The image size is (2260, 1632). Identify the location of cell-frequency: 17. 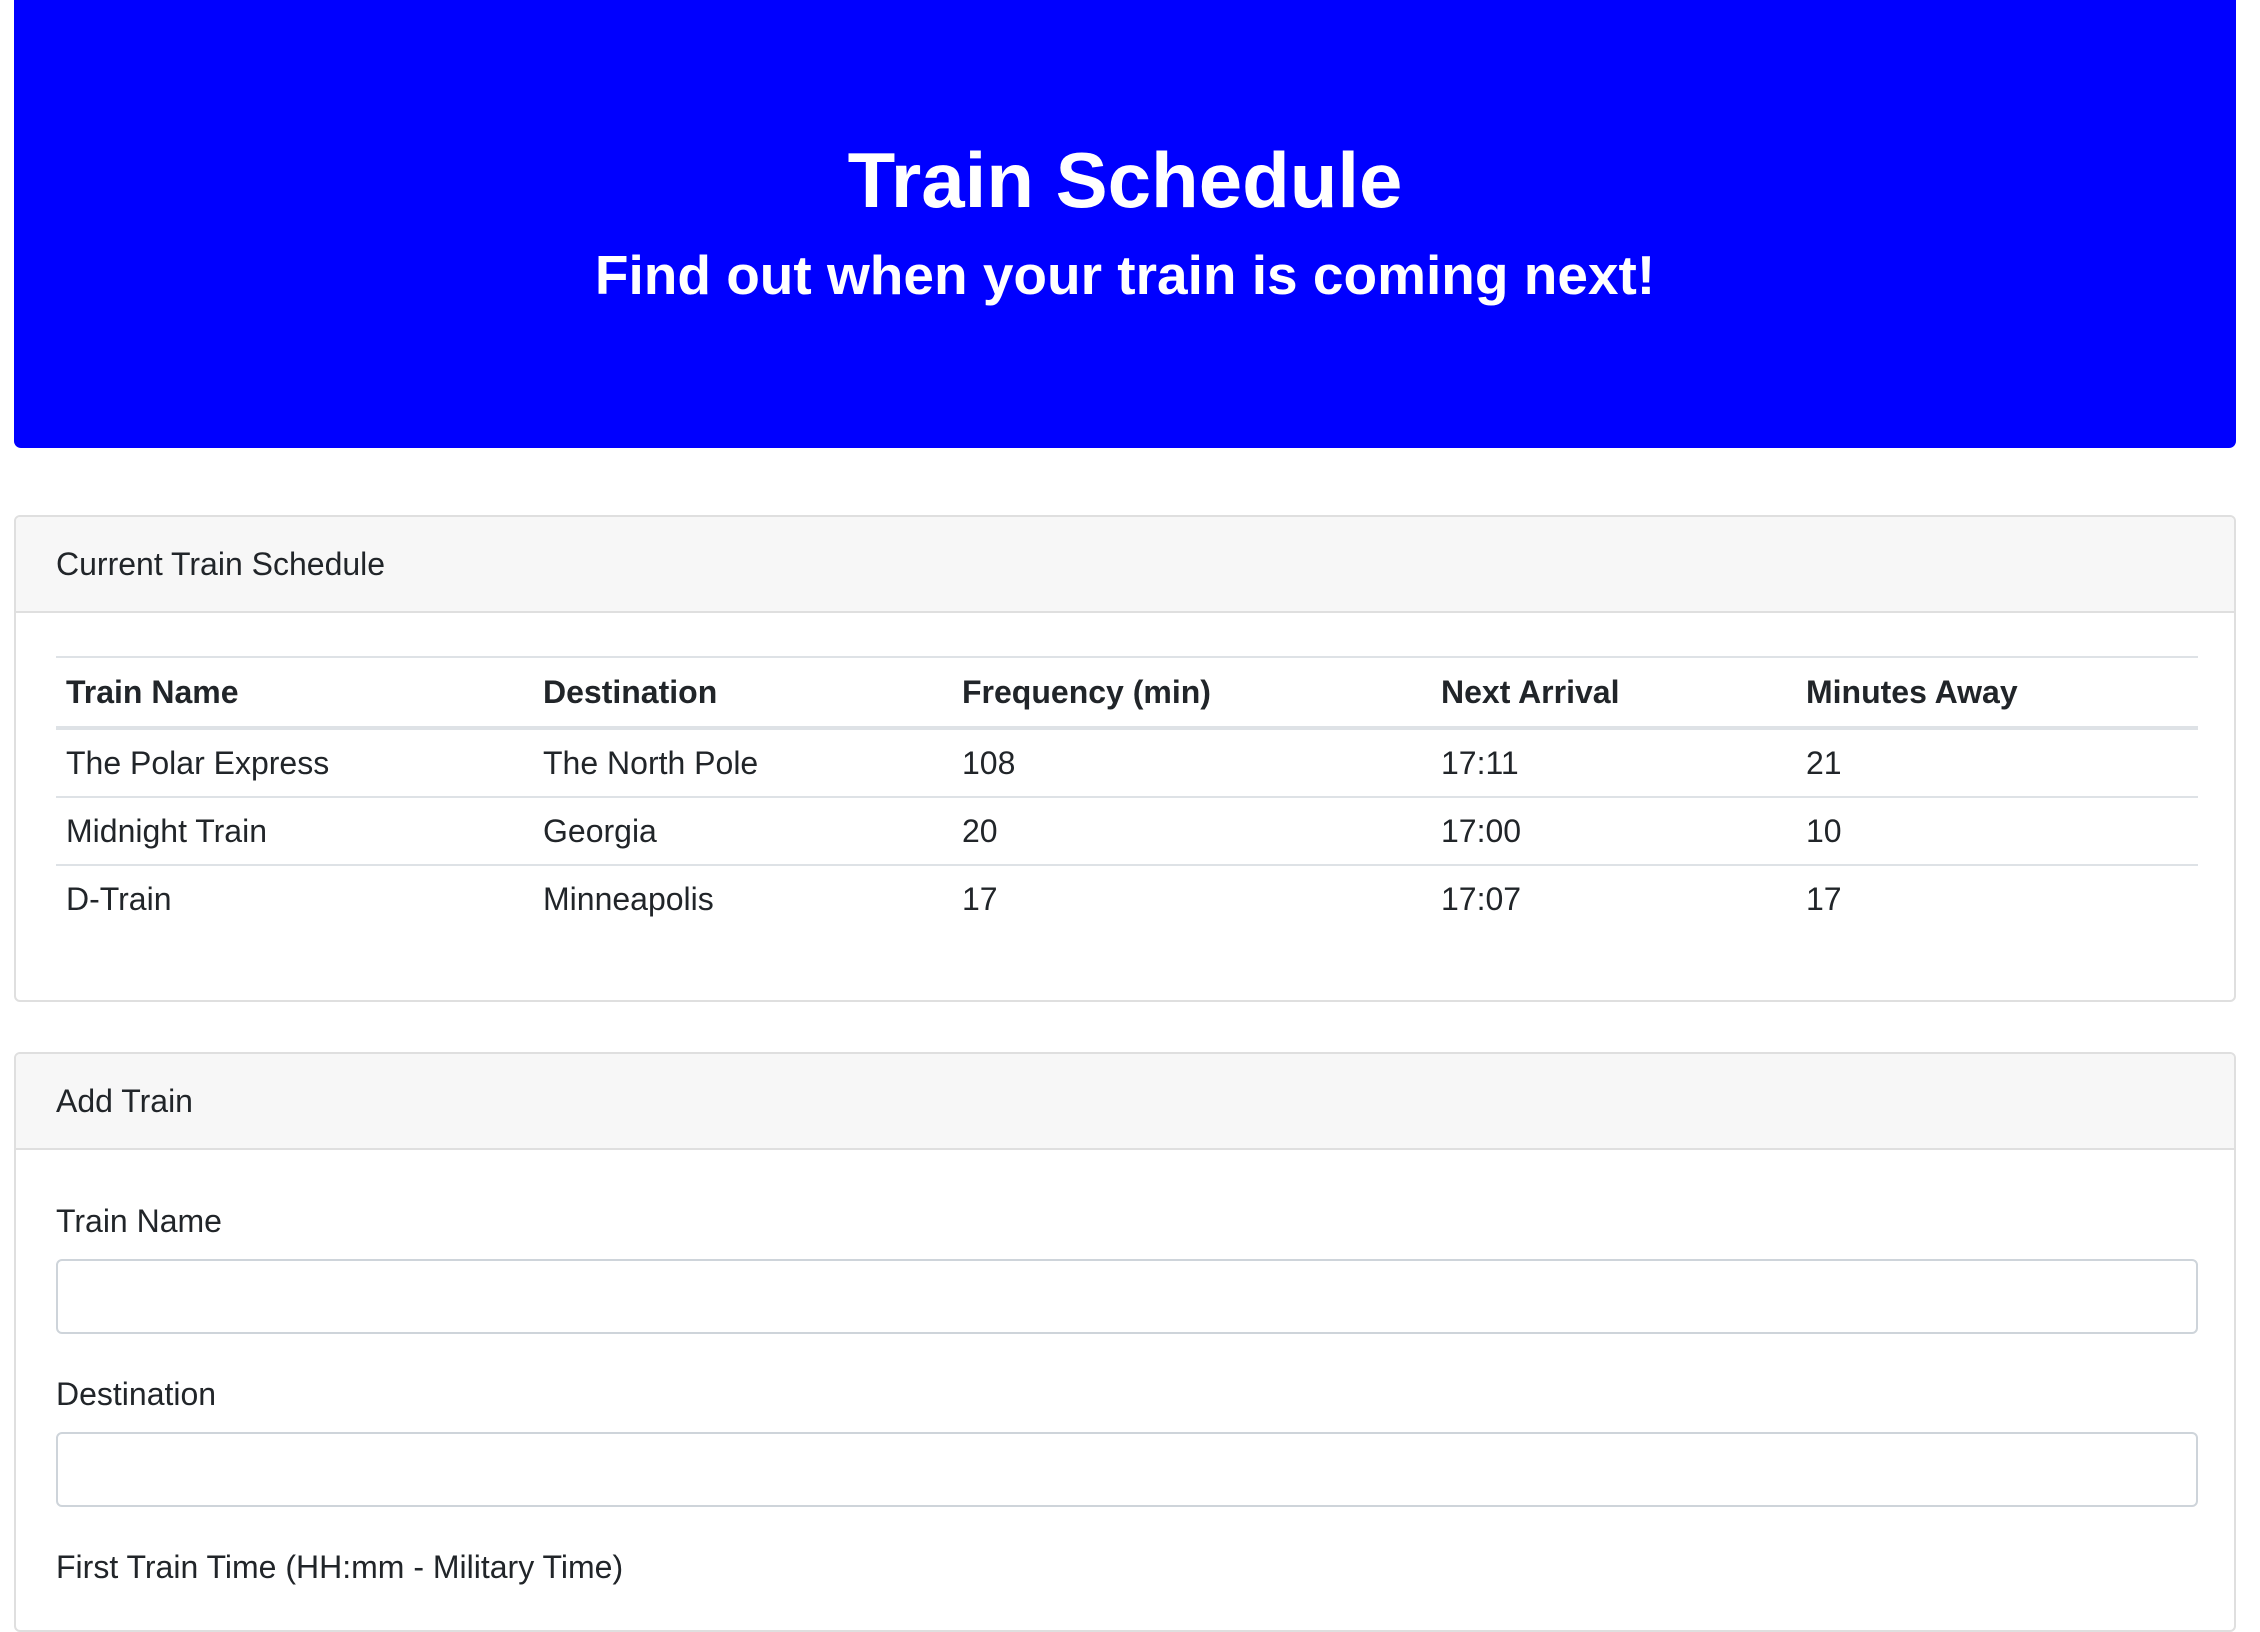
(980, 898).